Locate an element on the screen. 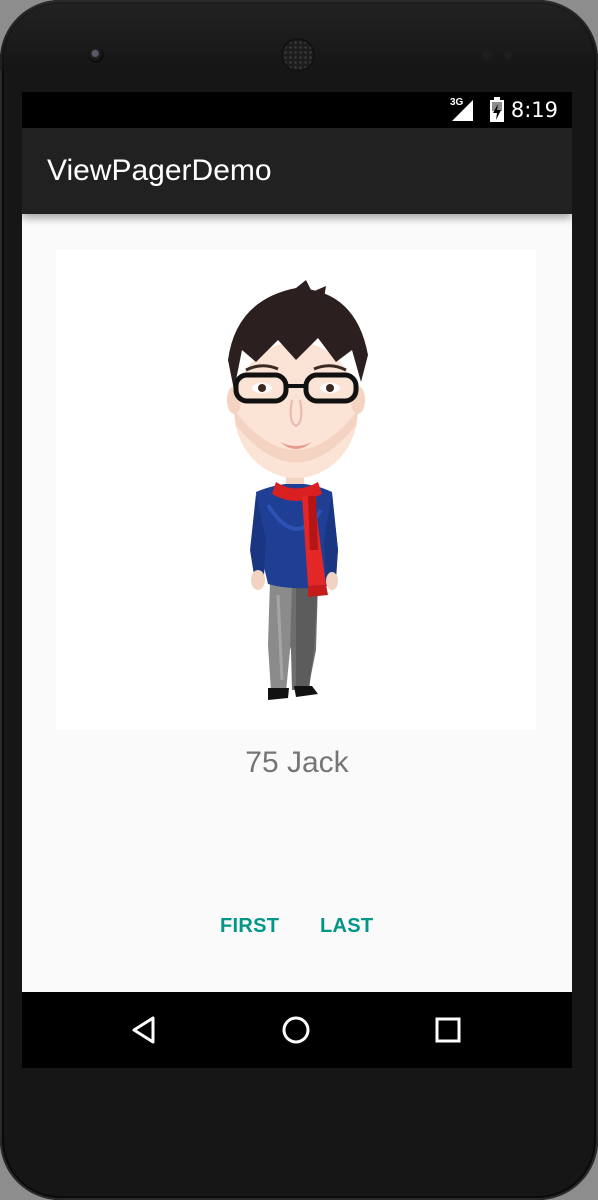 This screenshot has width=598, height=1200. speaker-grille is located at coordinates (298, 55).